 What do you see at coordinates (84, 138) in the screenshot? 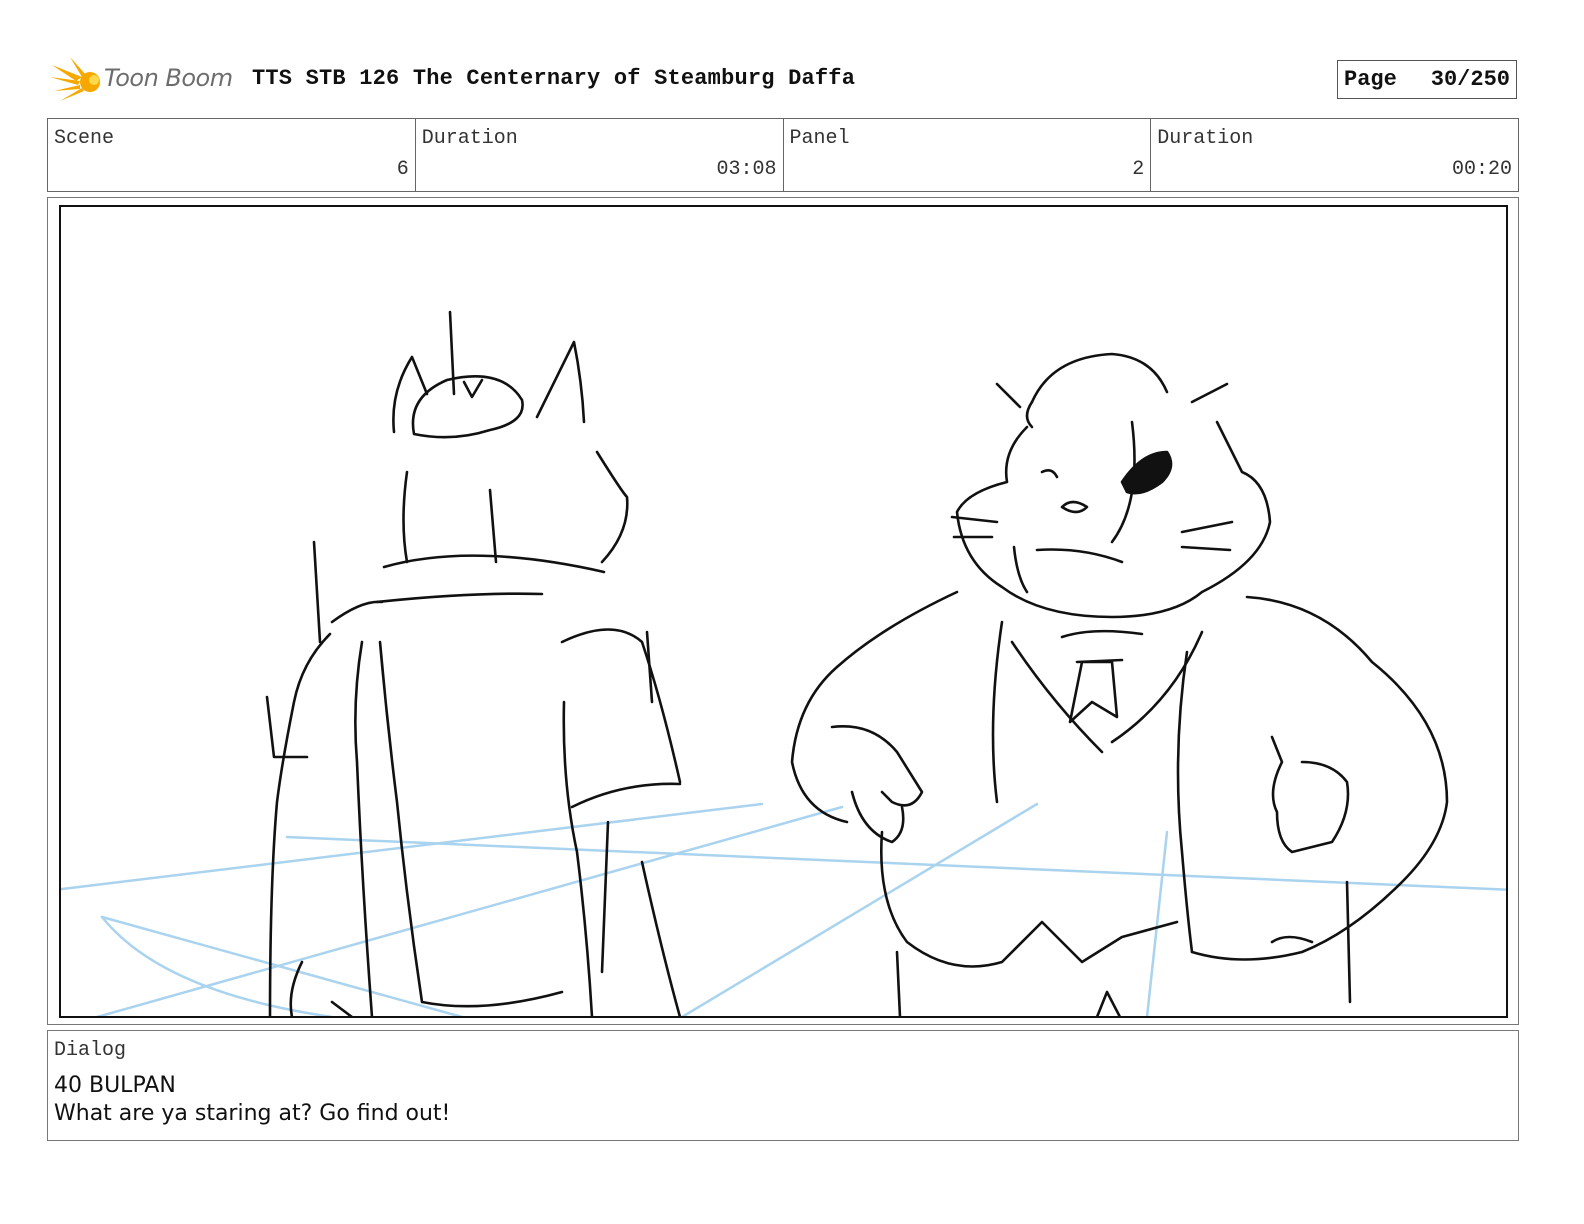
I see `scene-label: Scene` at bounding box center [84, 138].